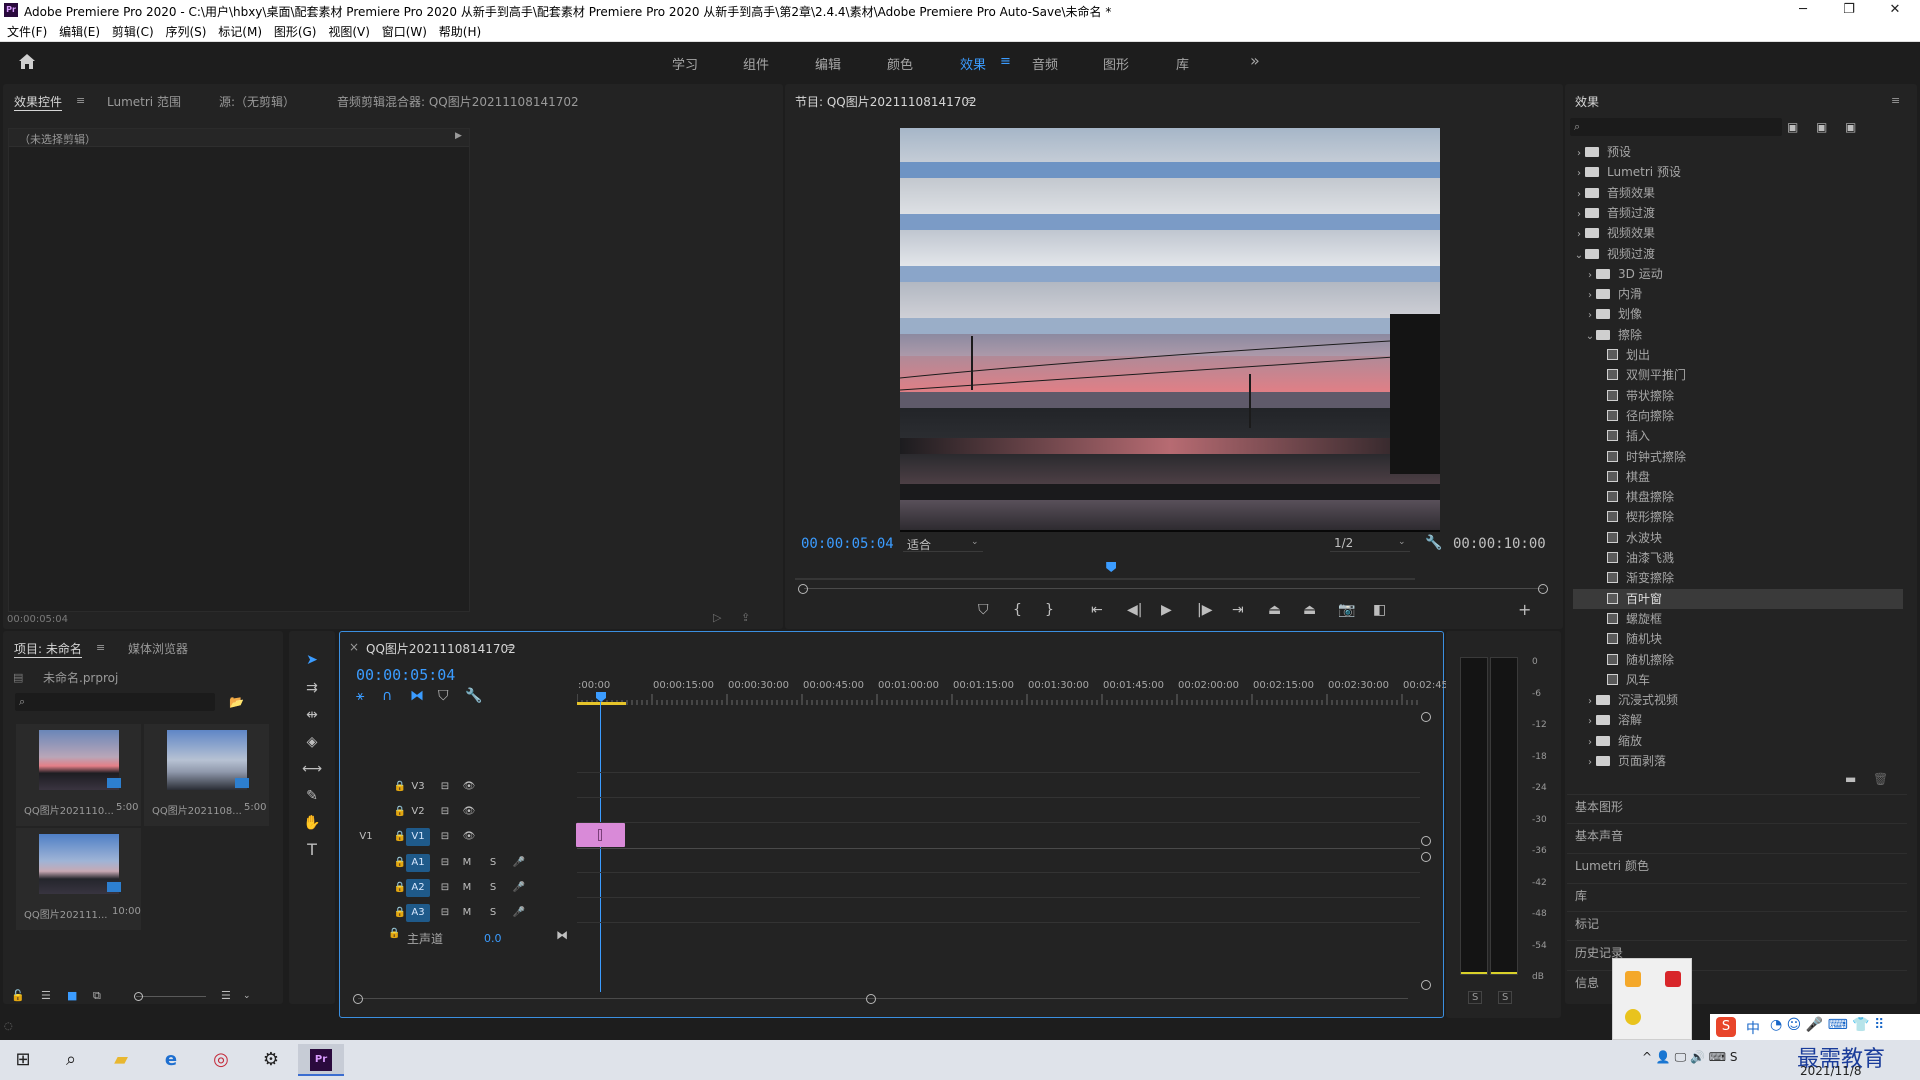  What do you see at coordinates (1738, 193) in the screenshot?
I see `effect-folder: › 音频效果` at bounding box center [1738, 193].